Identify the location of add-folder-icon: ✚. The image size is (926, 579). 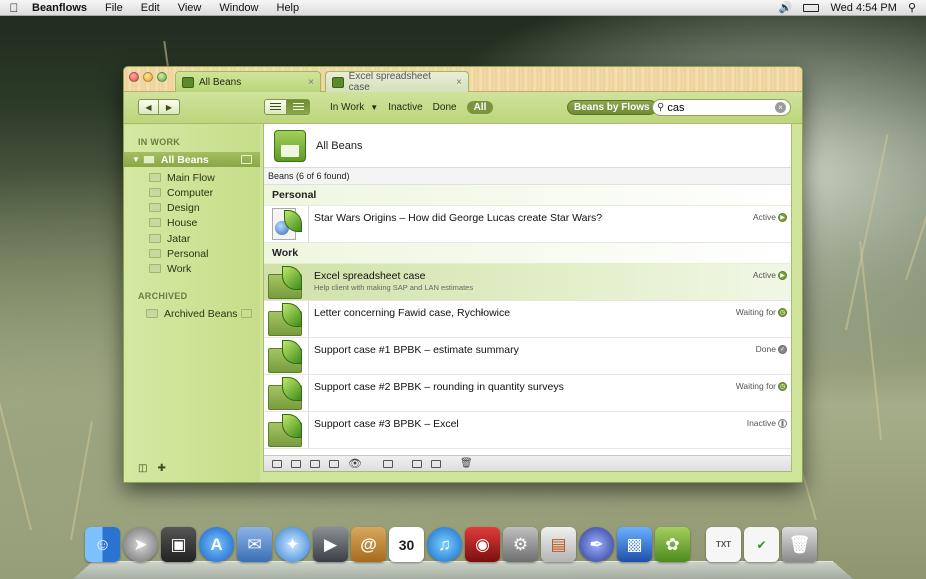
(161, 468).